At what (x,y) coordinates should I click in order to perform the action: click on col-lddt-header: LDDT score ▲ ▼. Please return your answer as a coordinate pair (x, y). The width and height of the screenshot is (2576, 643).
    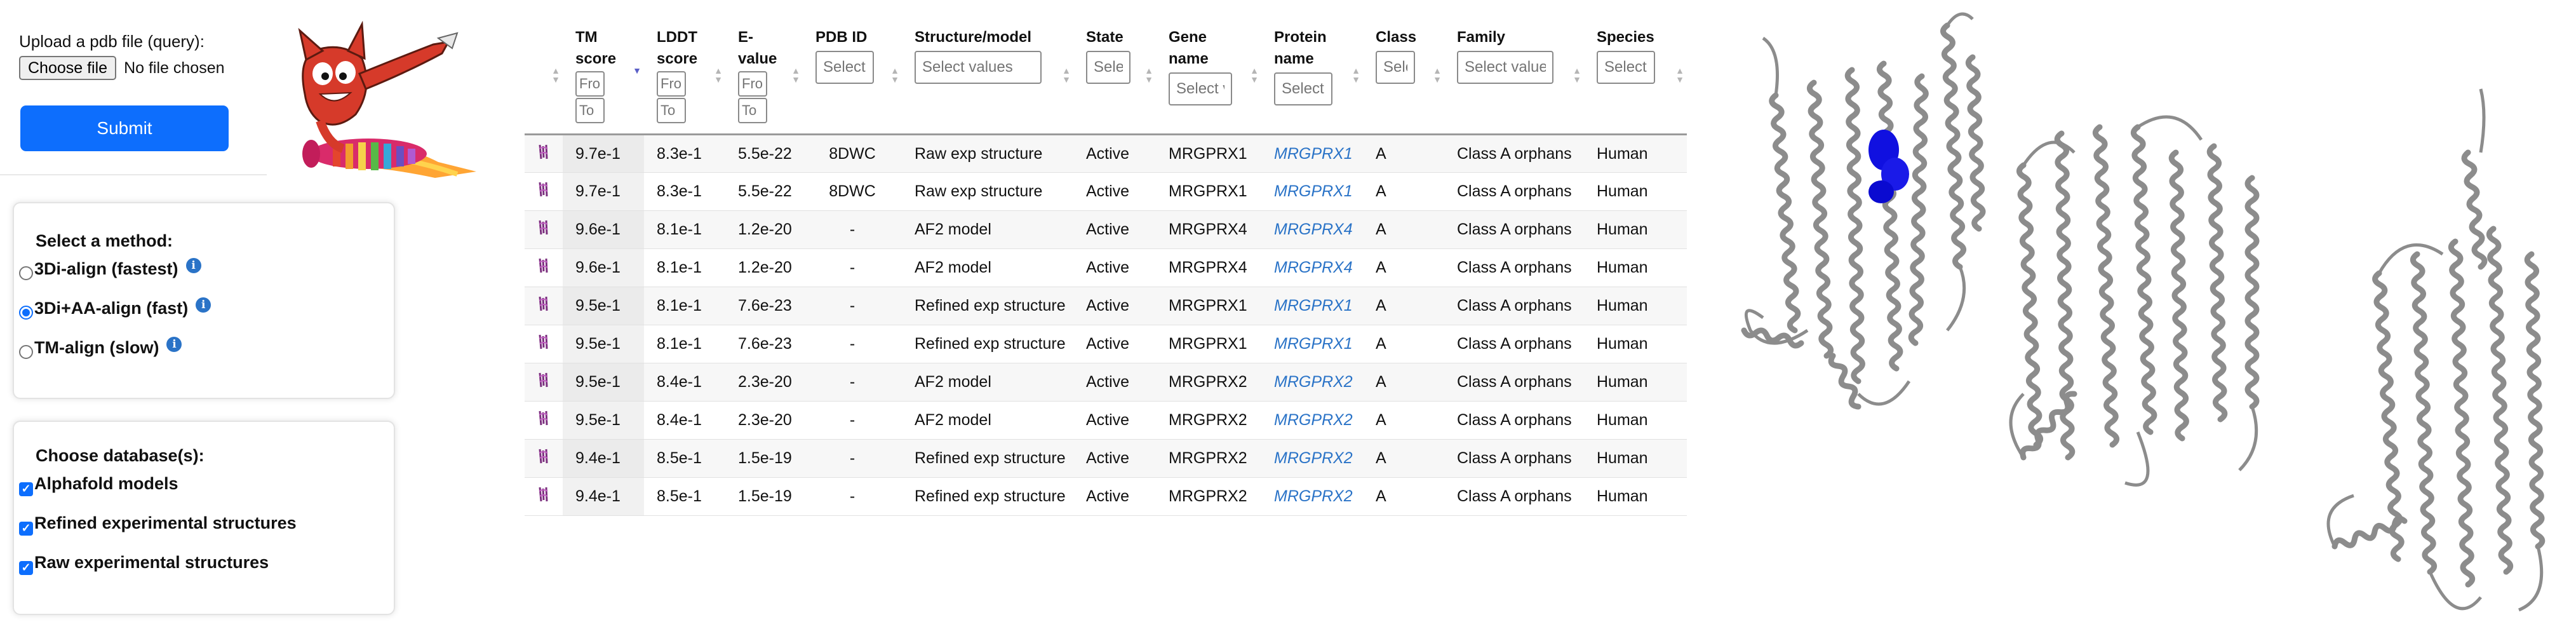
    Looking at the image, I should click on (684, 73).